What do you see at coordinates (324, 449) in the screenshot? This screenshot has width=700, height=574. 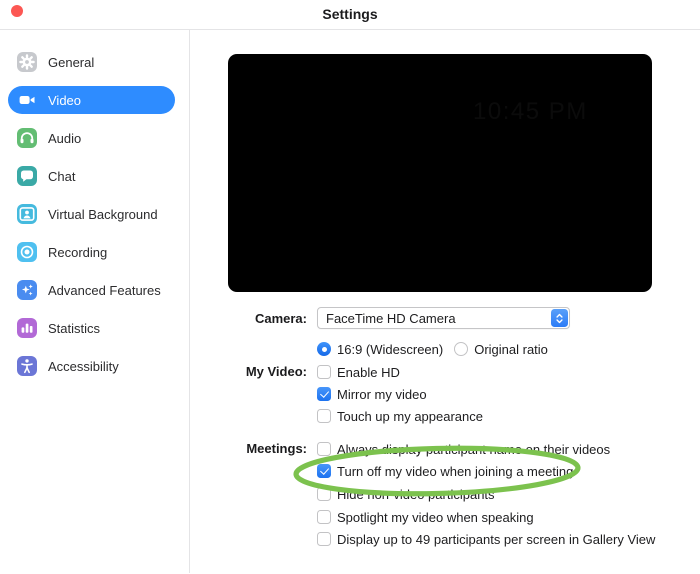 I see `checkbox-always-display-name` at bounding box center [324, 449].